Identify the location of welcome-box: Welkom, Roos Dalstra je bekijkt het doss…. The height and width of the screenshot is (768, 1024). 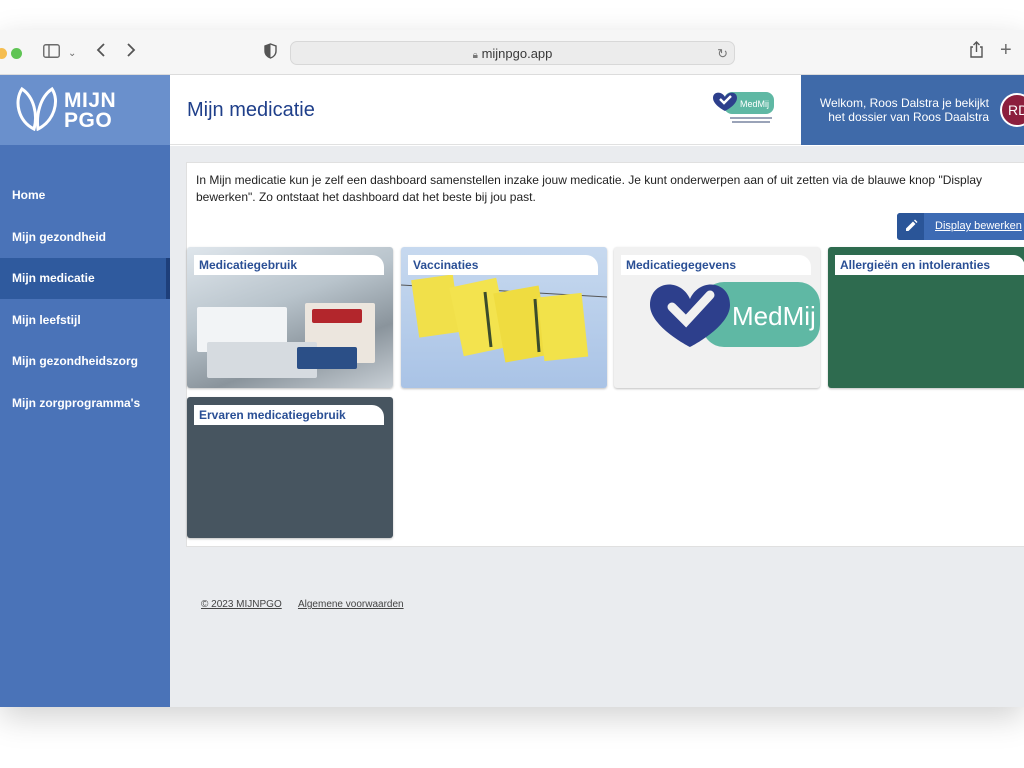
(912, 110).